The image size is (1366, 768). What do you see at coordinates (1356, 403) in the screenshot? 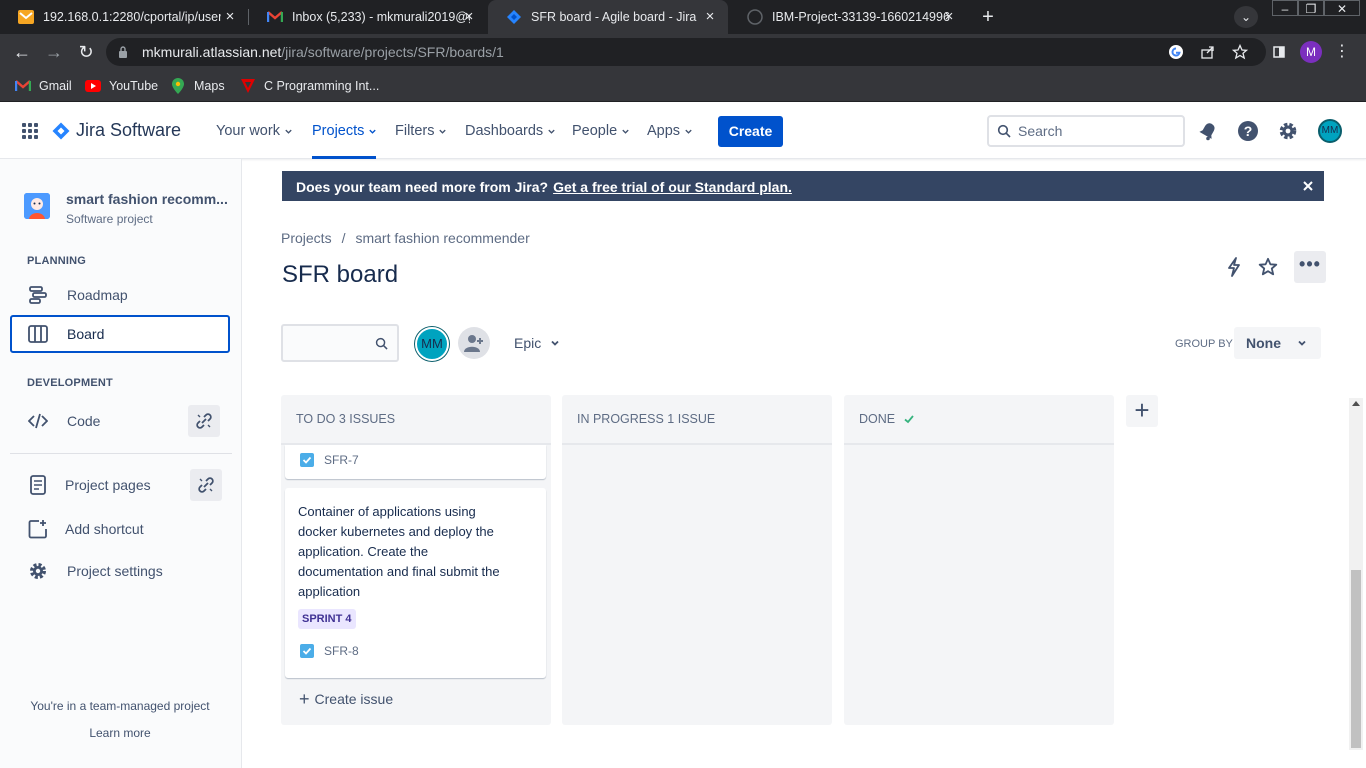
I see `scroll-up-arrow-icon` at bounding box center [1356, 403].